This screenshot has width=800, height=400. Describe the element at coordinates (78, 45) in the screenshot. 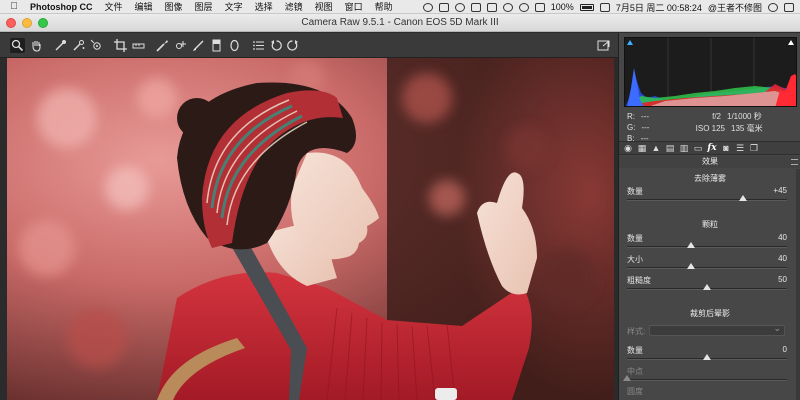

I see `color-sampler-icon` at that location.